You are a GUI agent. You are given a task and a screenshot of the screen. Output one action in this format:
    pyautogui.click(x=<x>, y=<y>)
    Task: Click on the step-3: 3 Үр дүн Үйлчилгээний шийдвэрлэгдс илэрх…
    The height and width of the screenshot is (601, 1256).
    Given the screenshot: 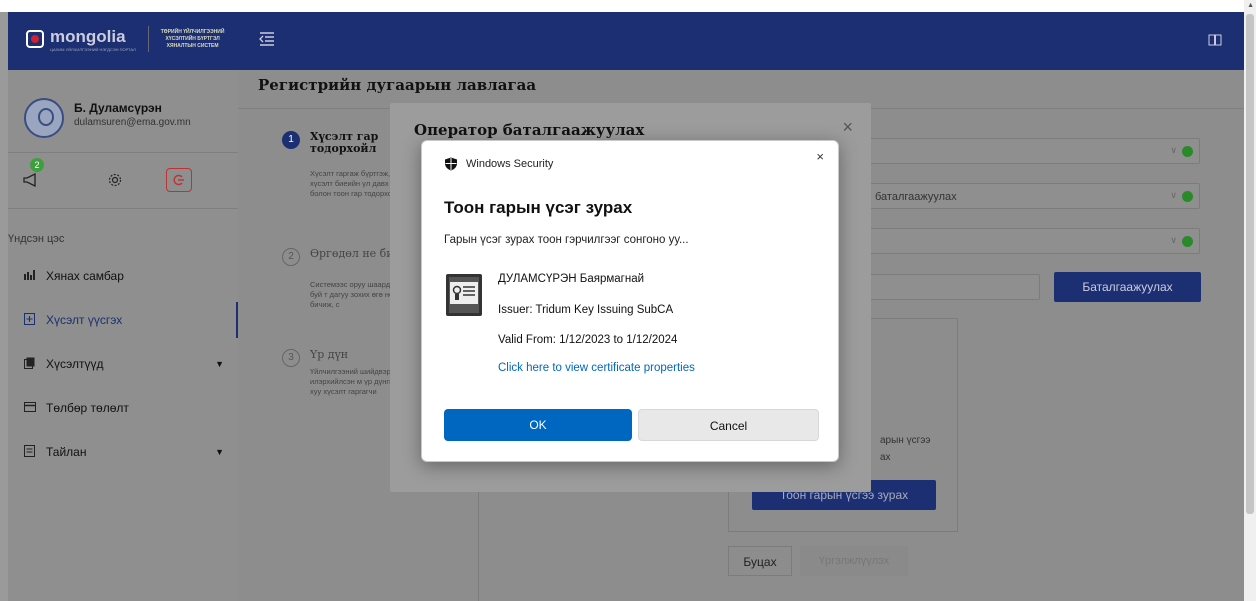 What is the action you would take?
    pyautogui.click(x=345, y=394)
    